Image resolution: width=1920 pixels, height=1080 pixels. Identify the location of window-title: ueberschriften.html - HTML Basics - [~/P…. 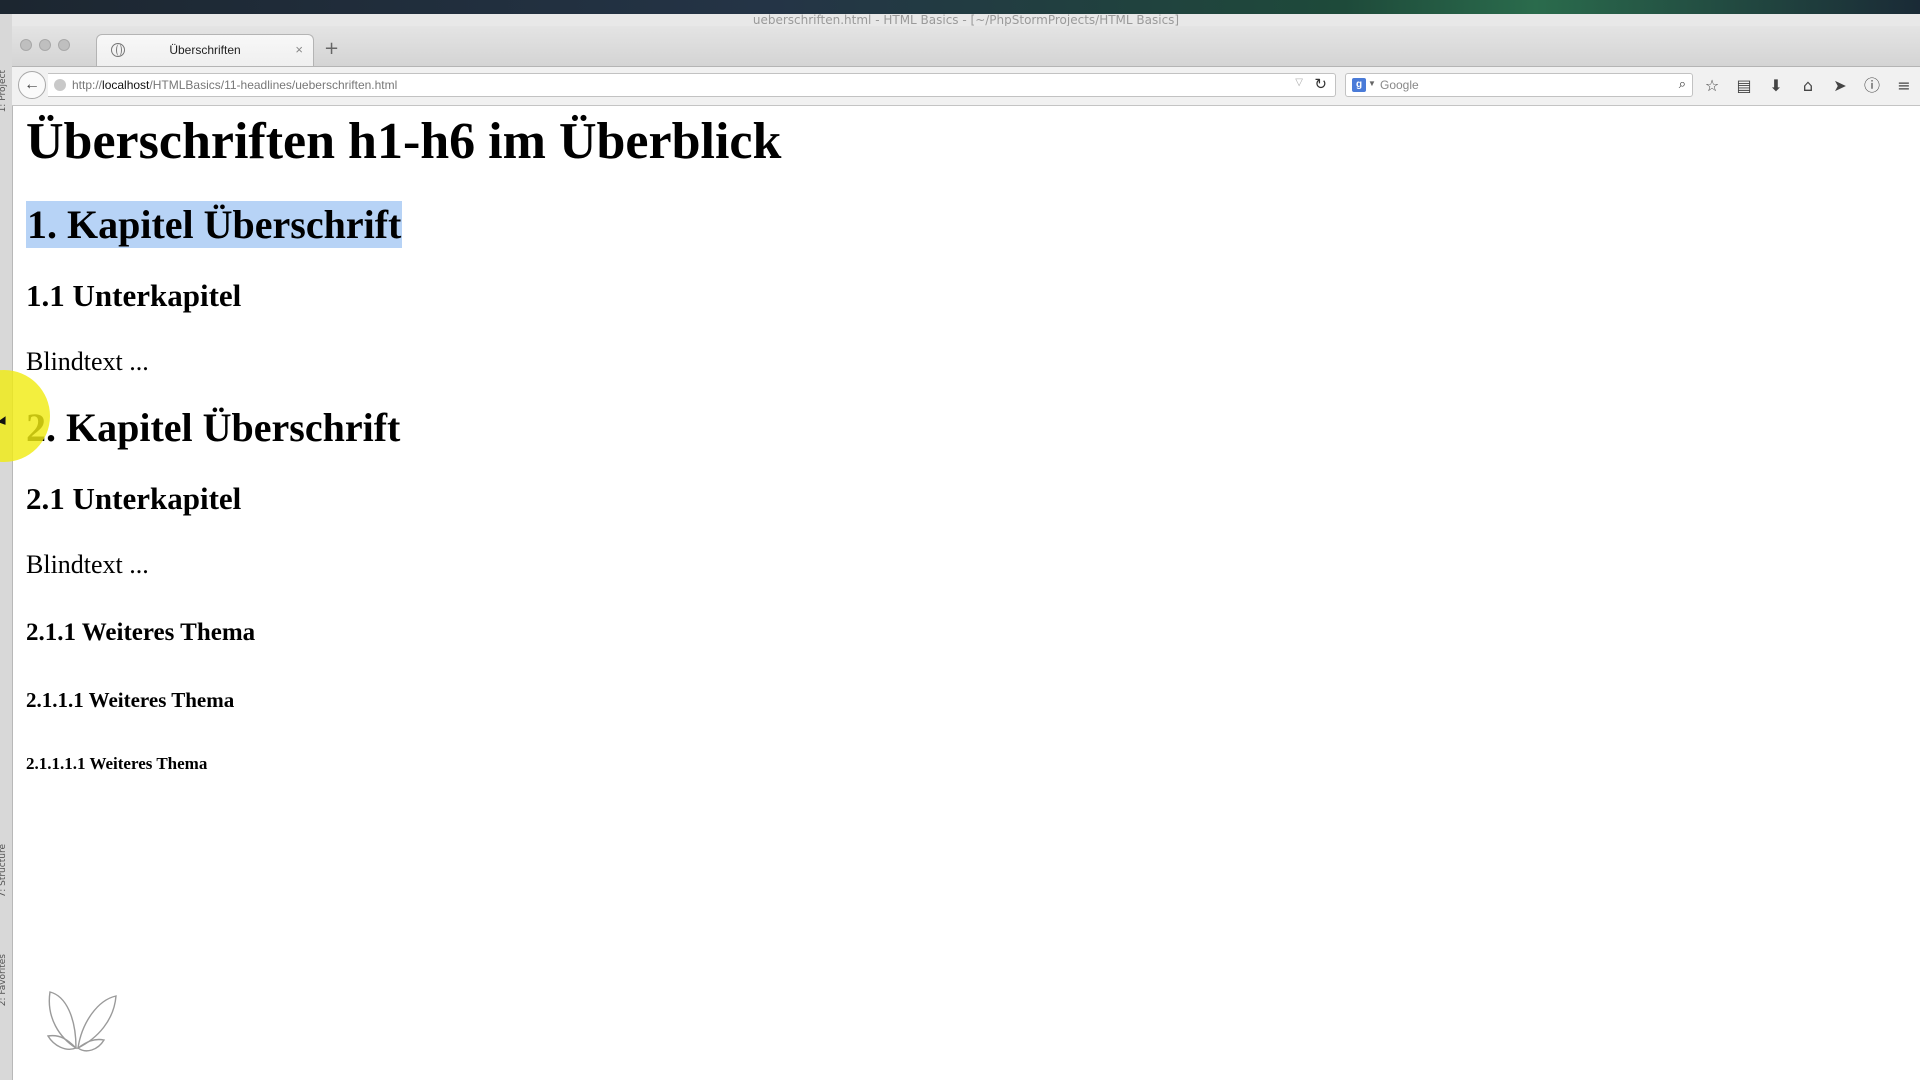
(966, 20).